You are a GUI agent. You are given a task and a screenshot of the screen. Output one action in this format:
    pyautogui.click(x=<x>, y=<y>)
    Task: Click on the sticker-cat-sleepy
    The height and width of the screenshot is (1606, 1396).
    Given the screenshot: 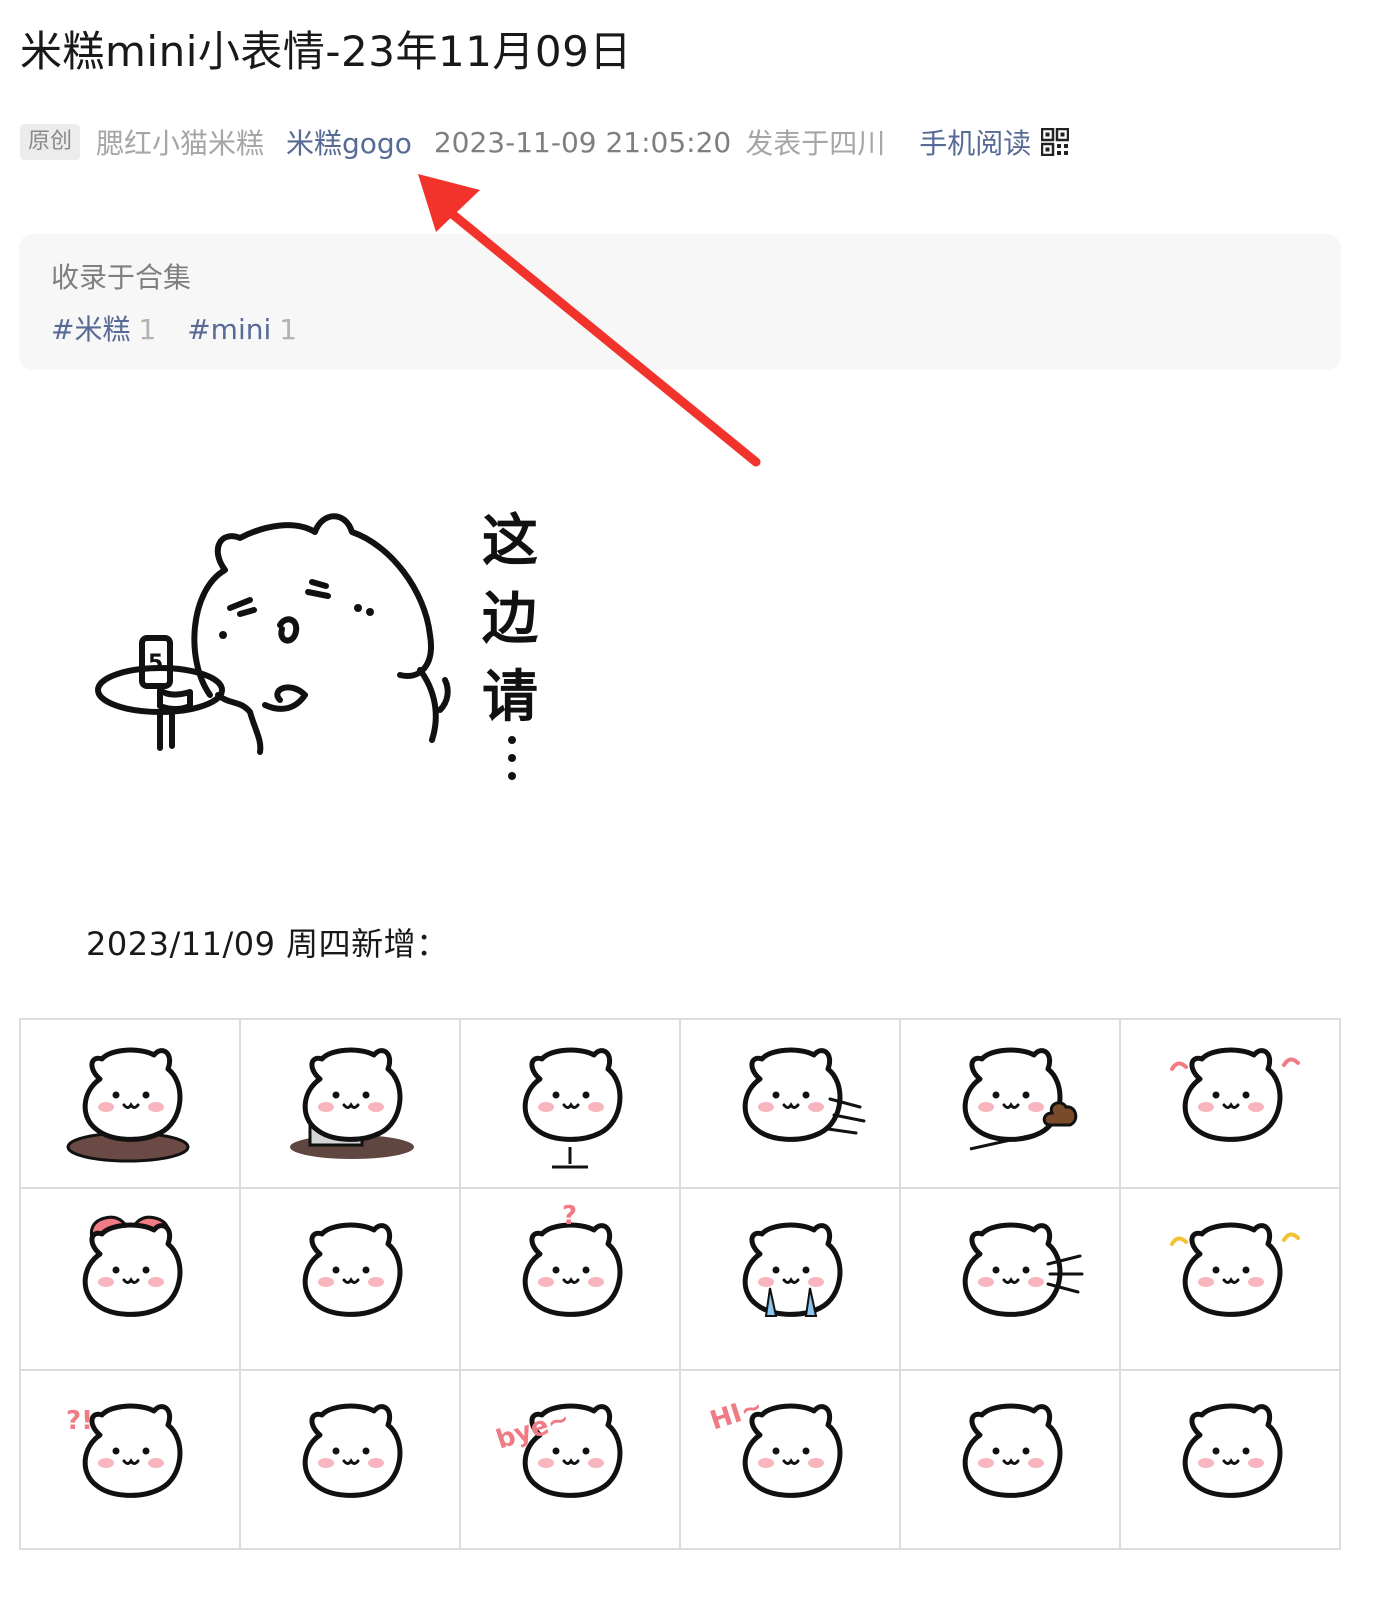 What is the action you would take?
    pyautogui.click(x=352, y=1450)
    